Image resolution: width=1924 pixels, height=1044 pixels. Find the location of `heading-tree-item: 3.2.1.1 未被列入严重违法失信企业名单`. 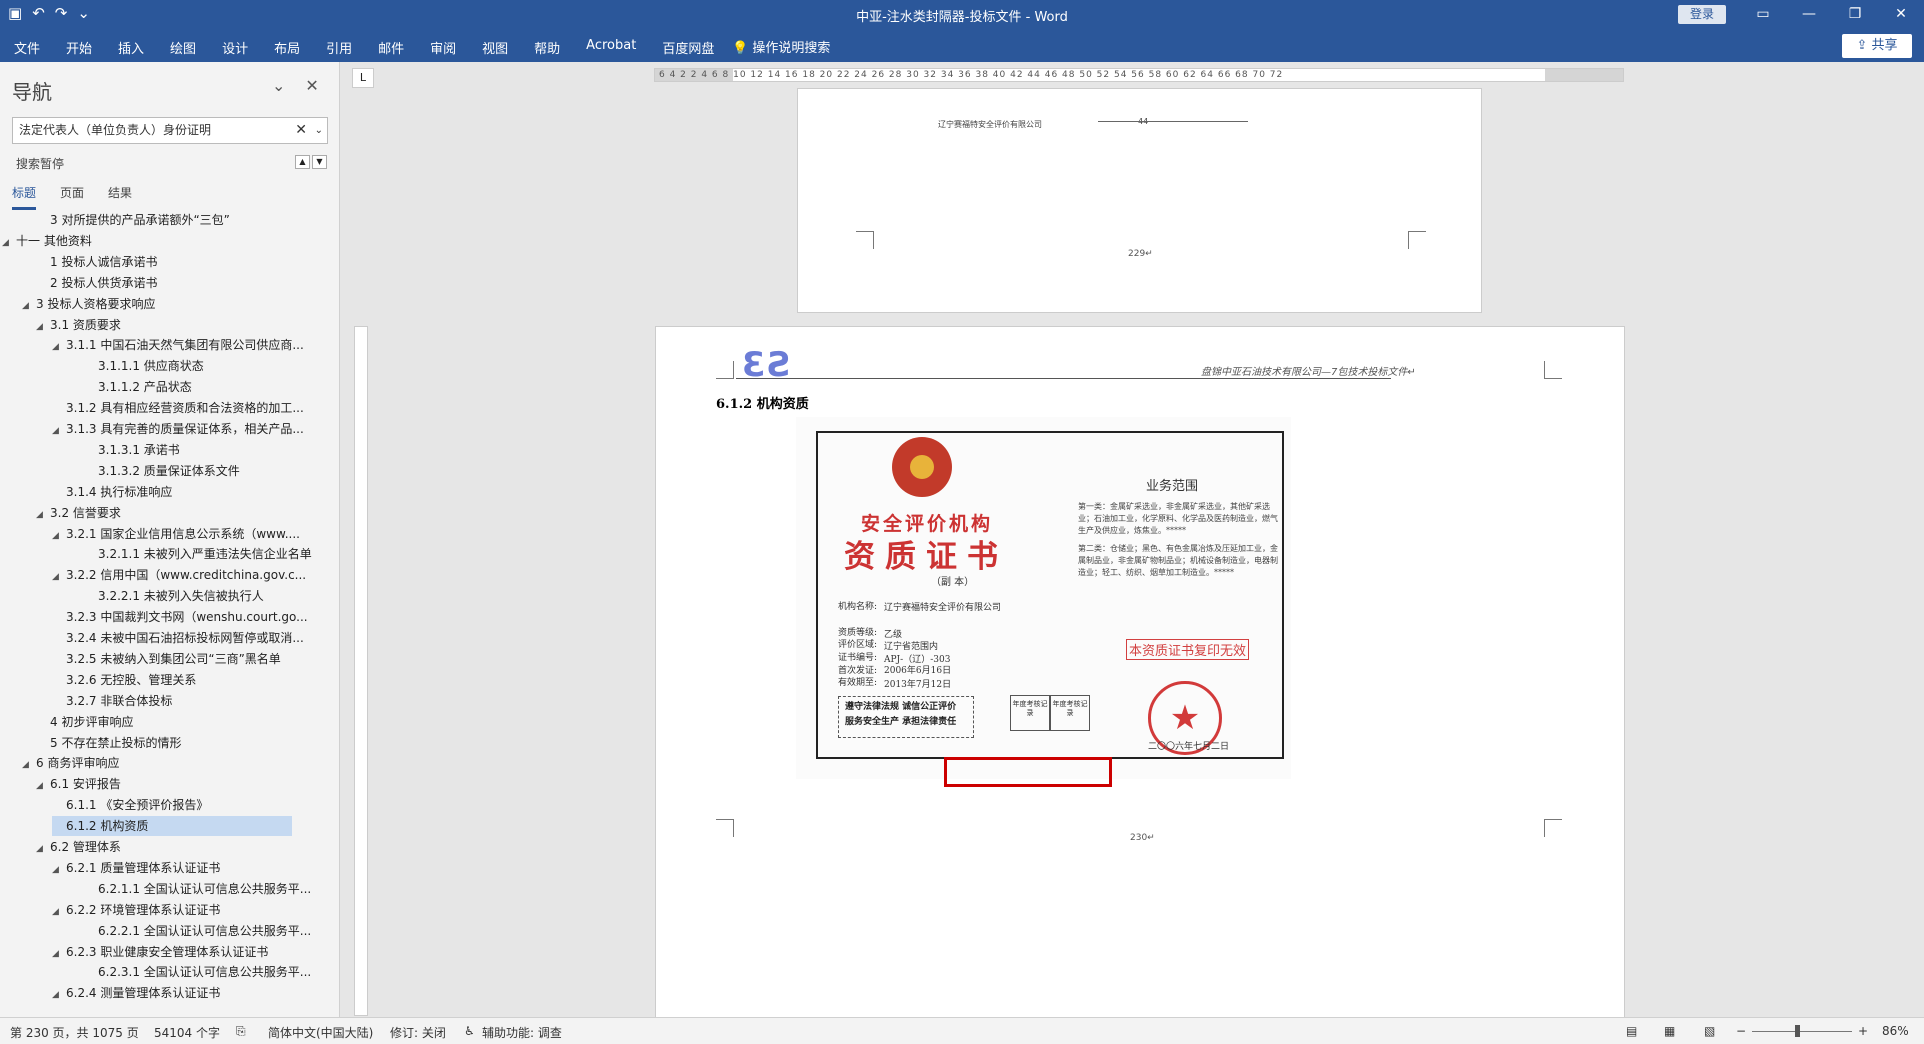

heading-tree-item: 3.2.1.1 未被列入严重违法失信企业名单 is located at coordinates (198, 554).